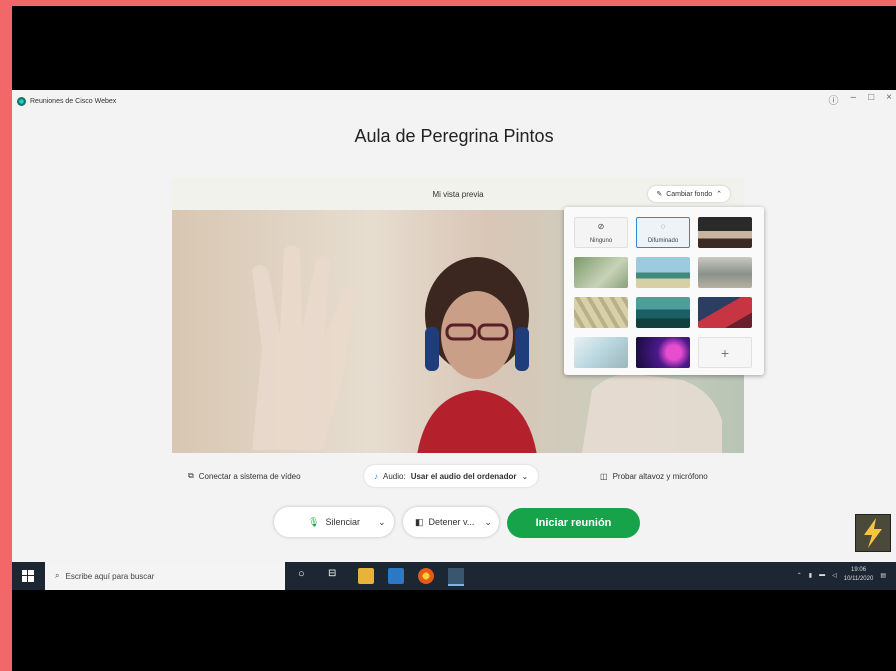 The width and height of the screenshot is (896, 671). Describe the element at coordinates (601, 312) in the screenshot. I see `background-pattern-option` at that location.